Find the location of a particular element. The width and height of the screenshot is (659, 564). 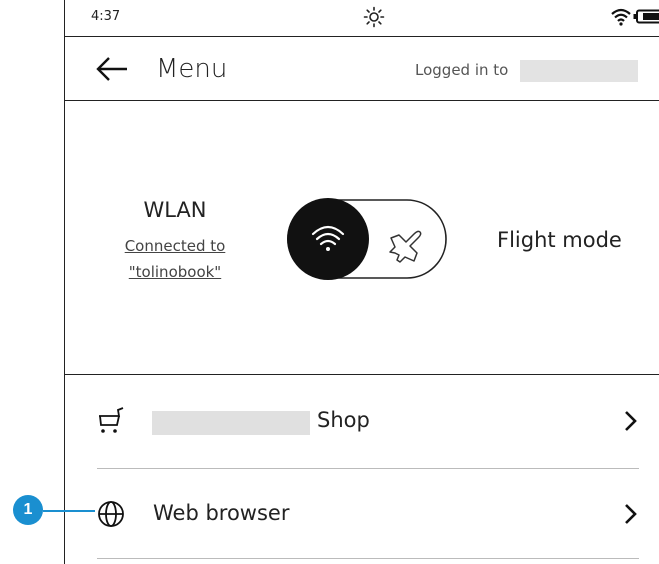

callout-marker: 1 is located at coordinates (28, 510).